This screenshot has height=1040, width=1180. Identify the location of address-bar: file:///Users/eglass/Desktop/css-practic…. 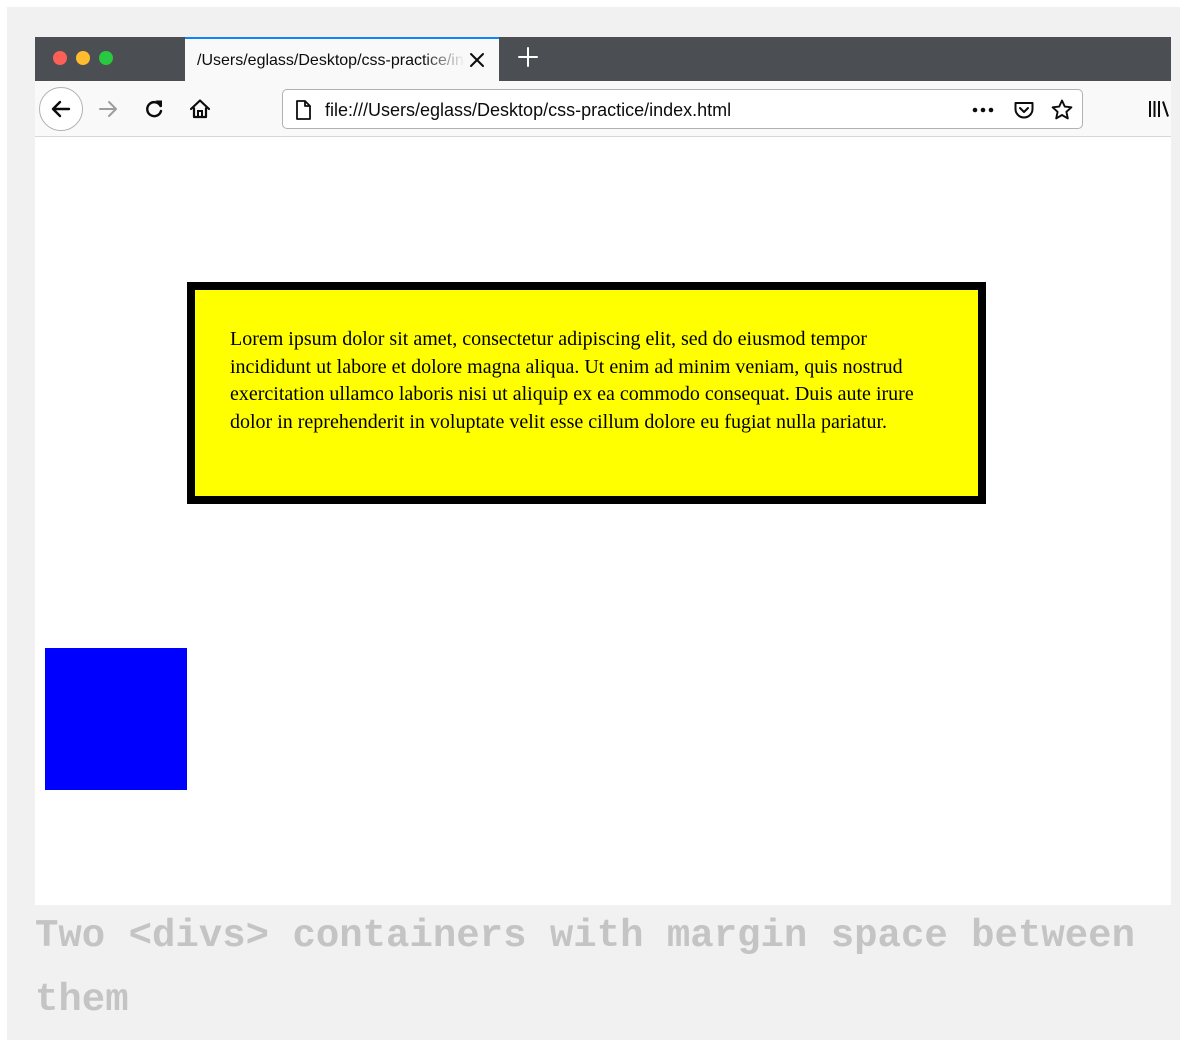
(682, 109).